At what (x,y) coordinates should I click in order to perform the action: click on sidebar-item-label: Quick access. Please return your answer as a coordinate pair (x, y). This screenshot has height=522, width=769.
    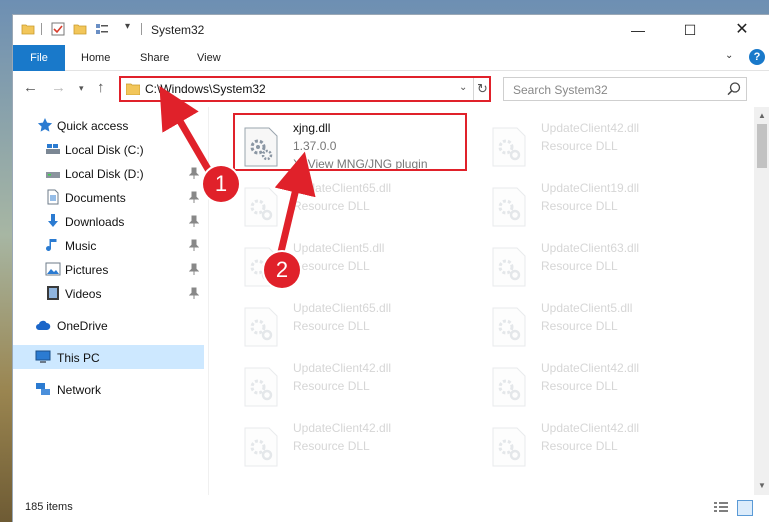
    Looking at the image, I should click on (93, 126).